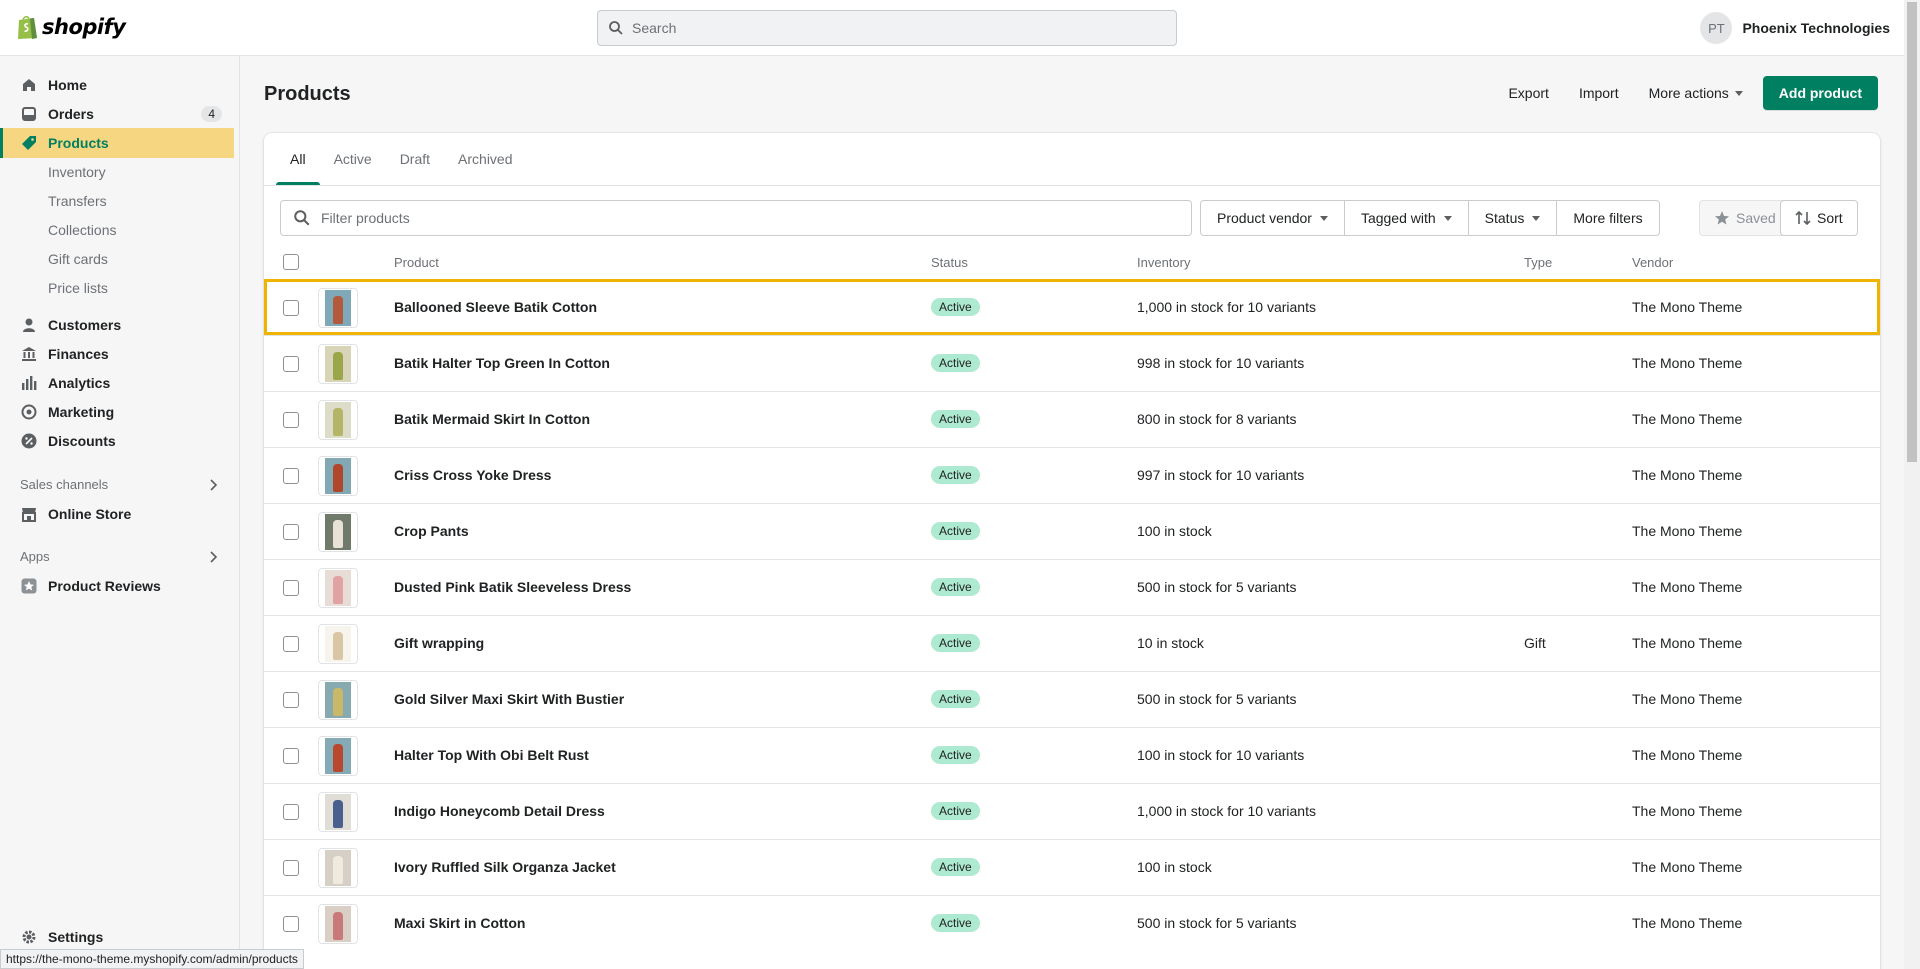 Image resolution: width=1920 pixels, height=969 pixels. I want to click on sidebar-sub-transfers: Transfers, so click(77, 201).